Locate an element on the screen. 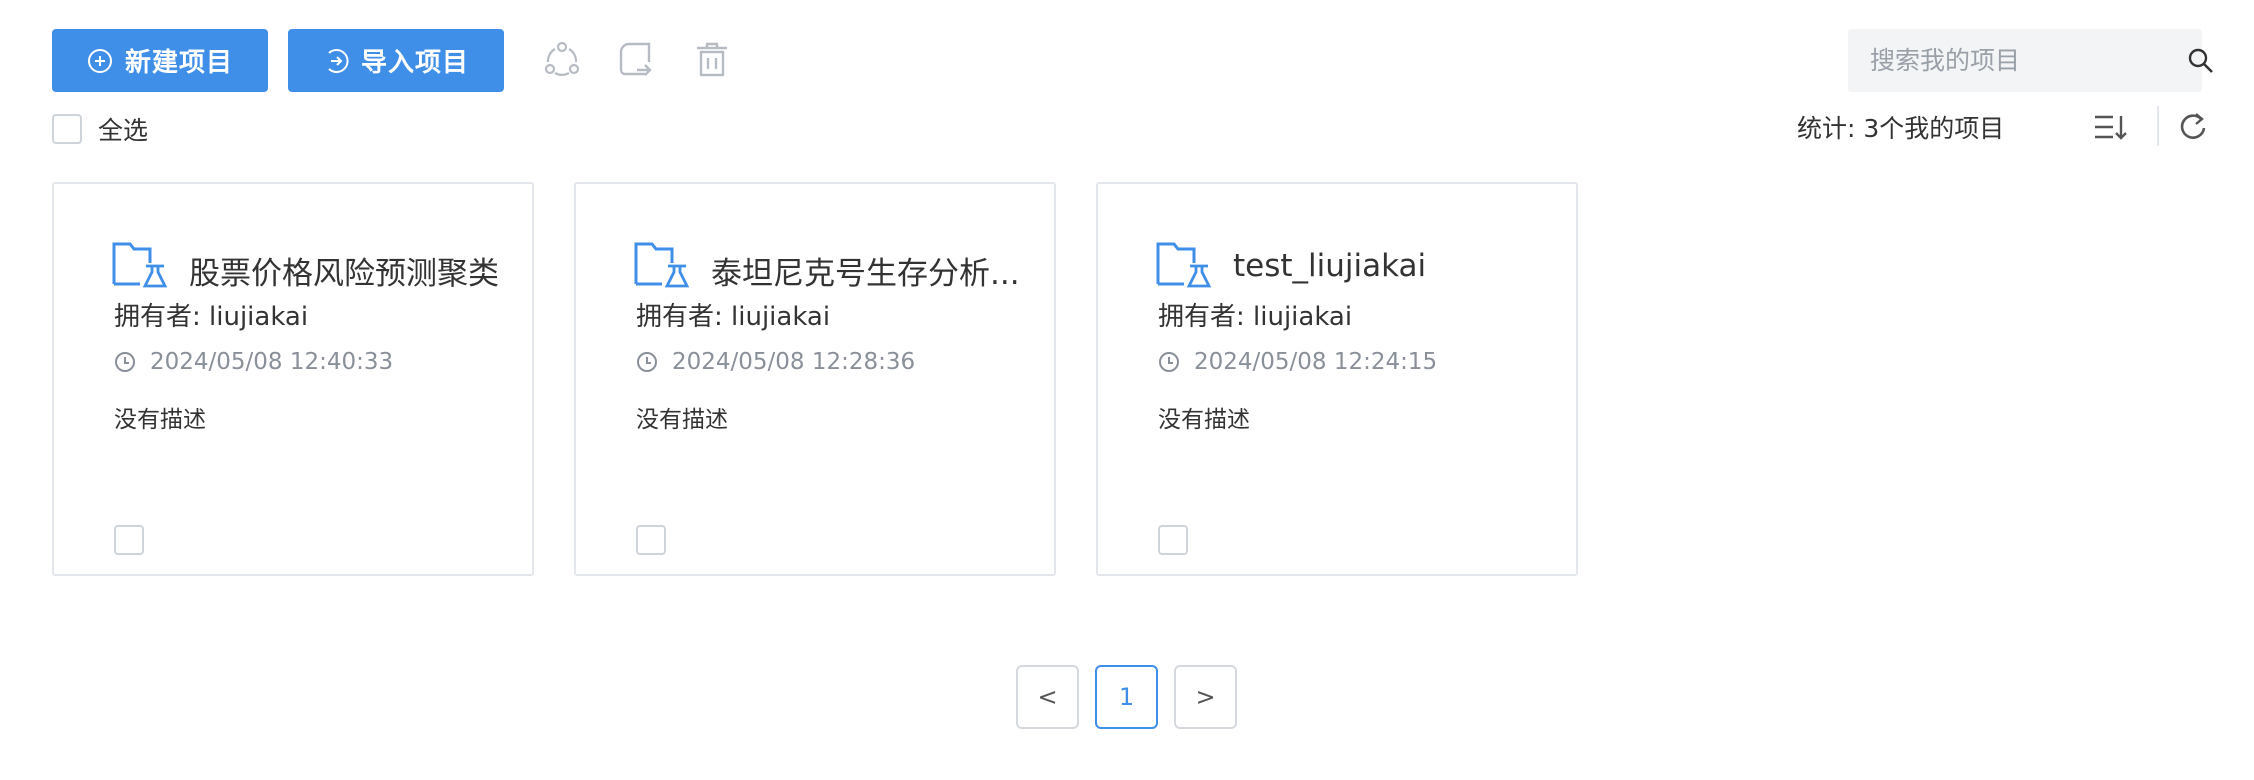 The height and width of the screenshot is (780, 2254). share-icon is located at coordinates (562, 59).